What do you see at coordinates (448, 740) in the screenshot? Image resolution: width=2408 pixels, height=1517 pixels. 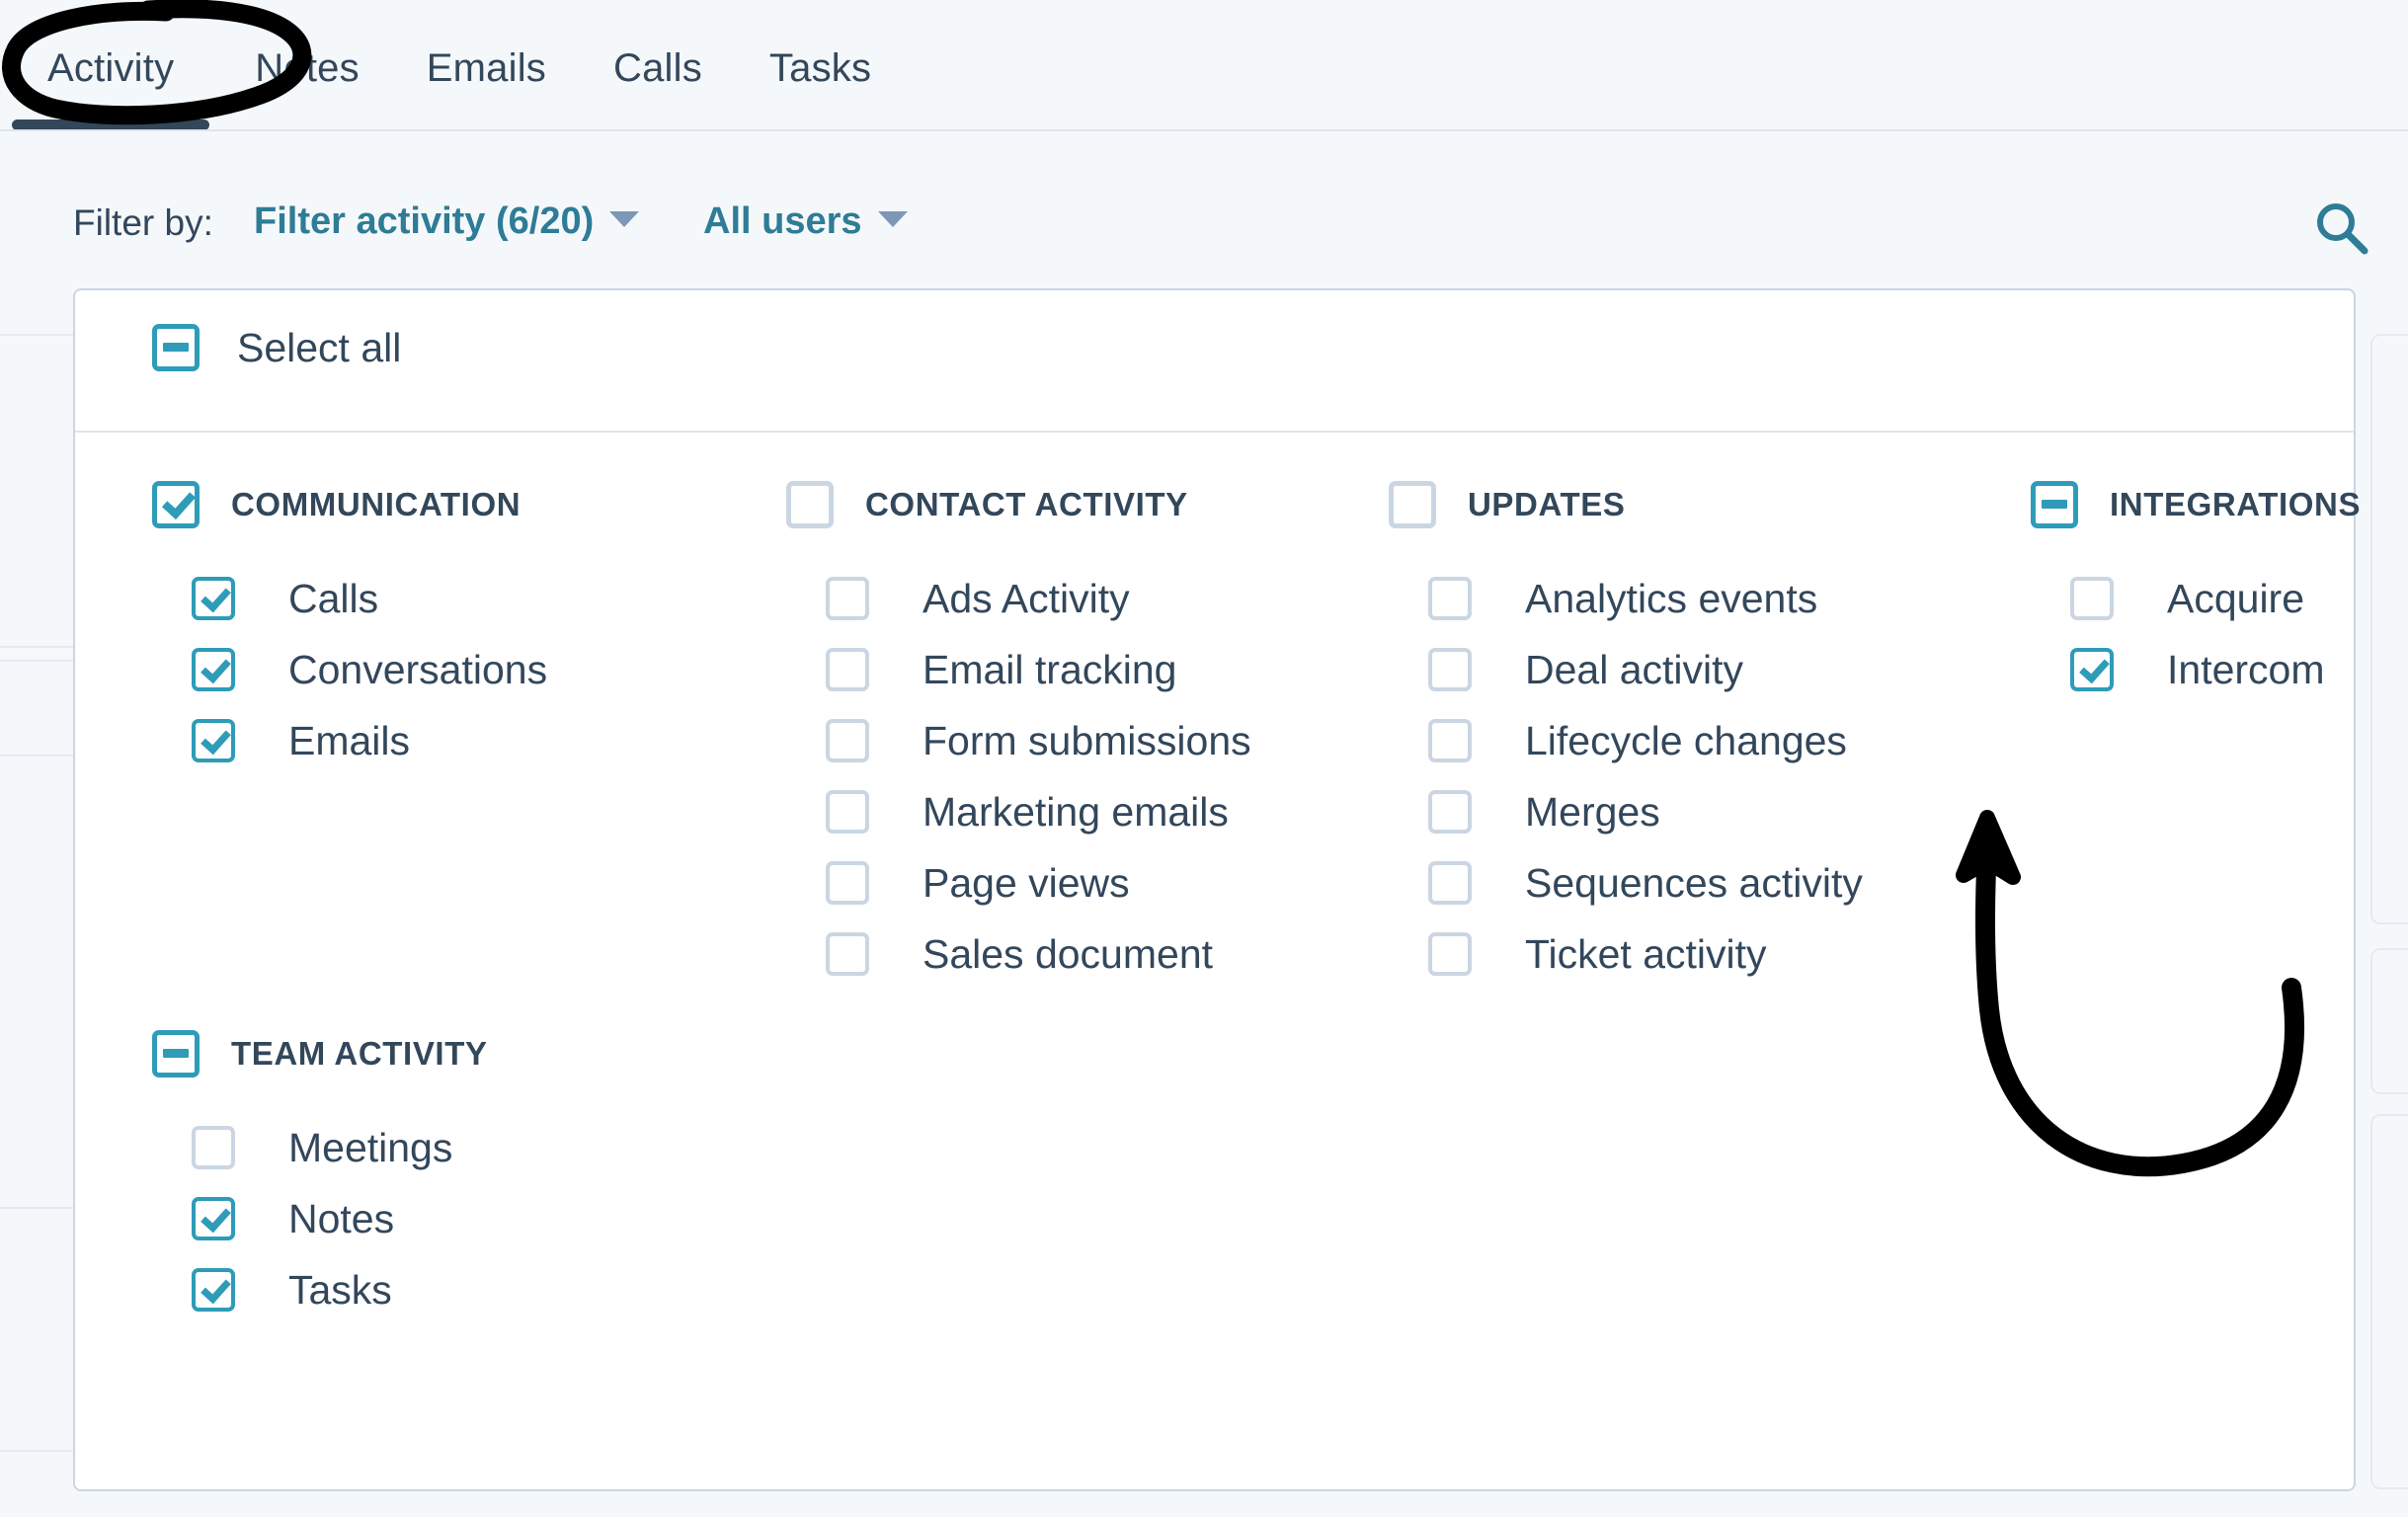 I see `option-row-emails: Emails` at bounding box center [448, 740].